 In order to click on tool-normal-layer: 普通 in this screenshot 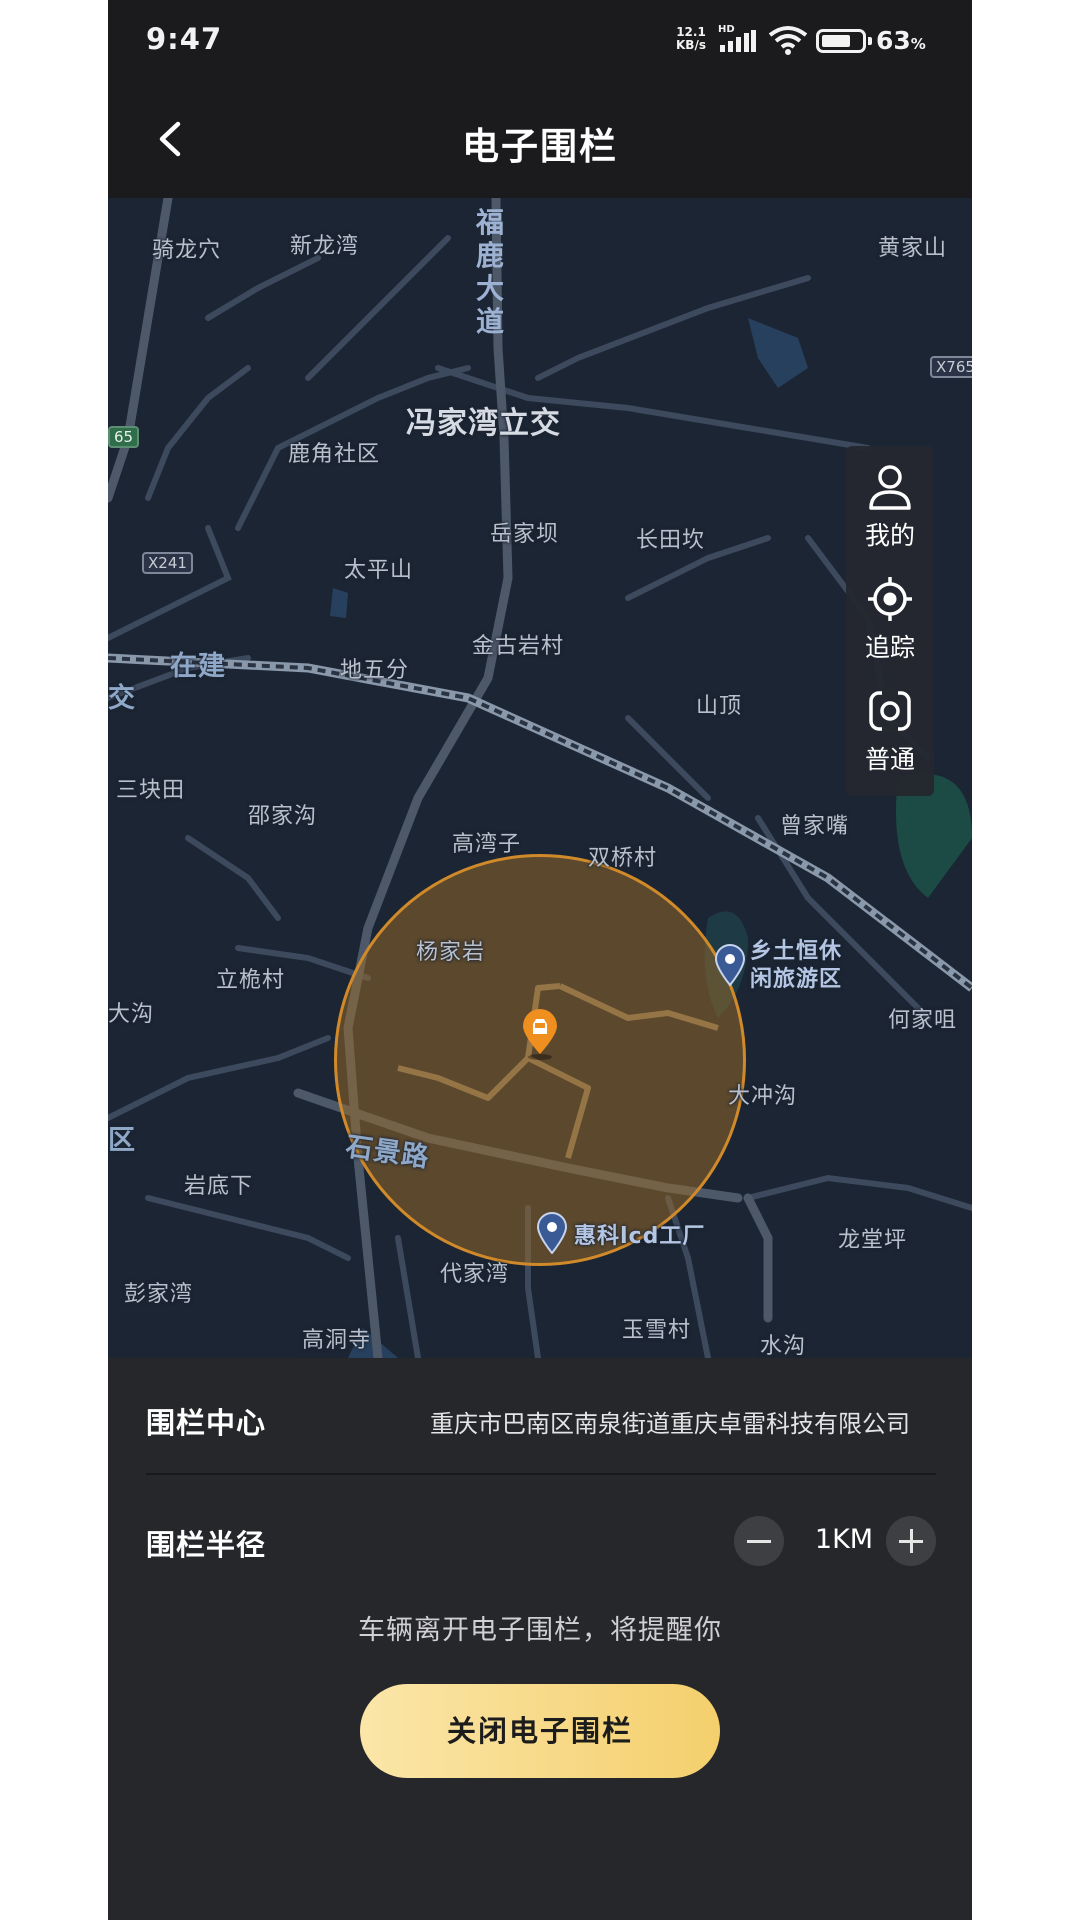, I will do `click(890, 726)`.